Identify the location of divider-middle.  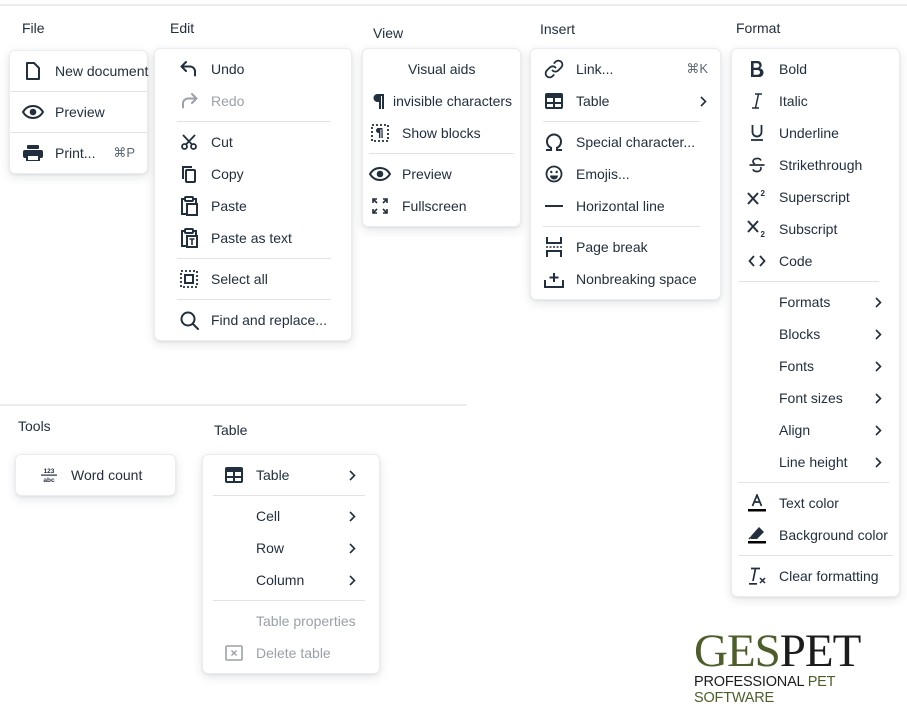
(233, 405).